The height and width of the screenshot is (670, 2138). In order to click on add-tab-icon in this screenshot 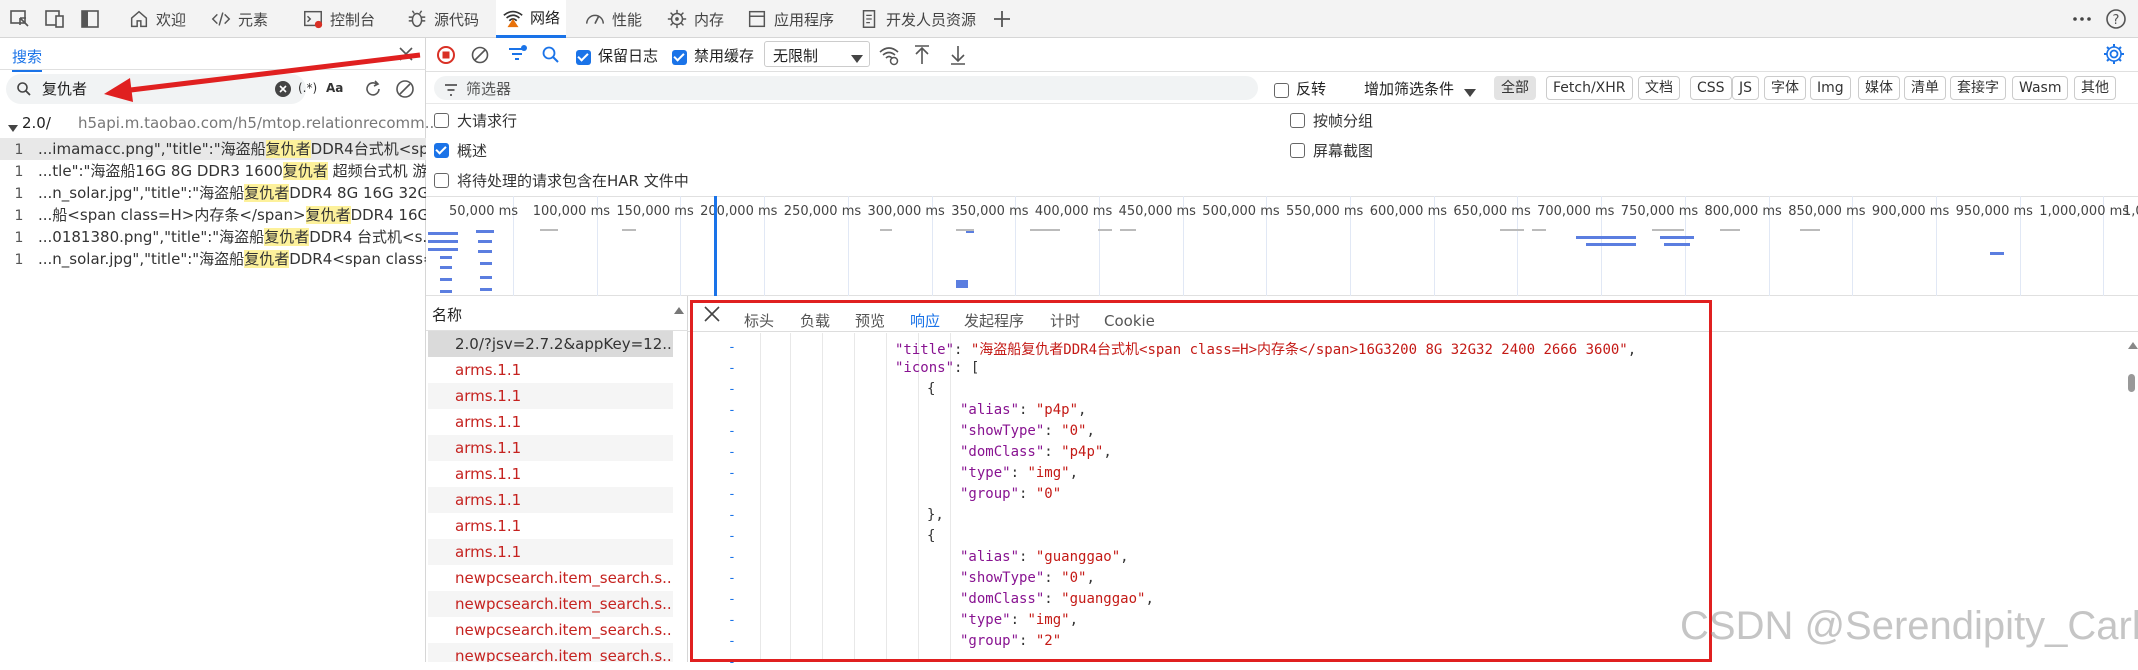, I will do `click(1002, 19)`.